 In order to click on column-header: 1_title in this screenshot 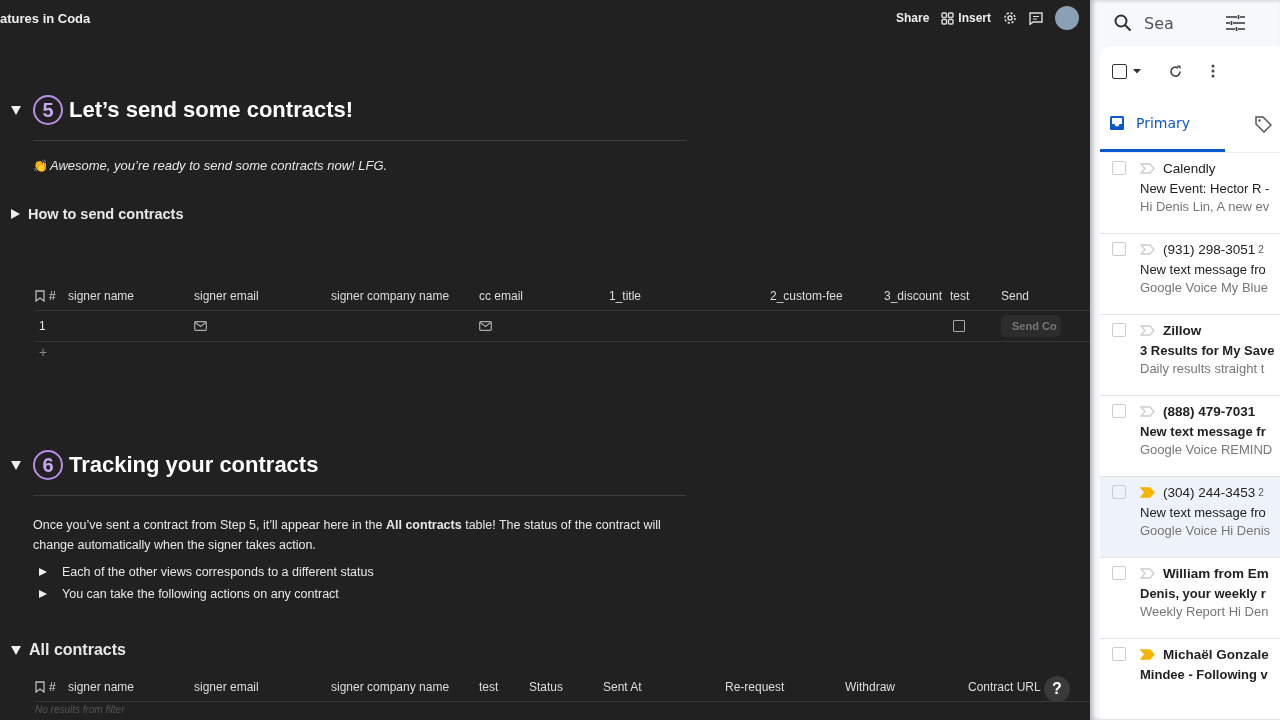, I will do `click(625, 295)`.